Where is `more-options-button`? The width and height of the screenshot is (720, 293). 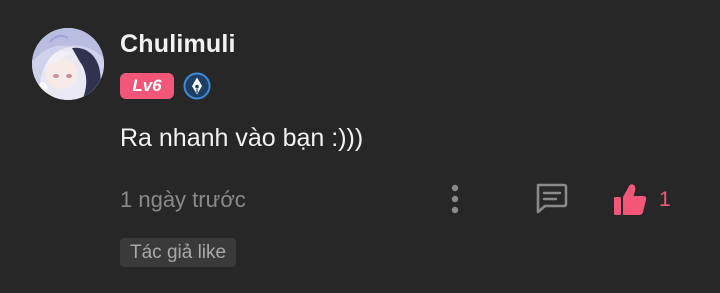
more-options-button is located at coordinates (455, 199).